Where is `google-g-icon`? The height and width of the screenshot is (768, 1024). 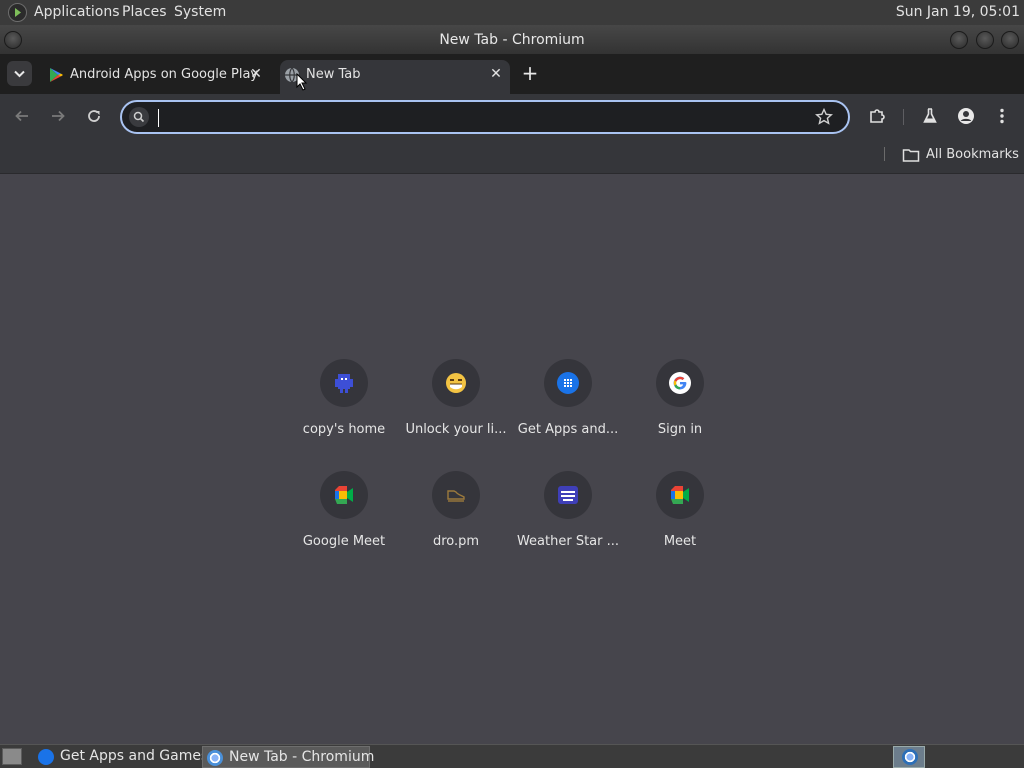 google-g-icon is located at coordinates (680, 383).